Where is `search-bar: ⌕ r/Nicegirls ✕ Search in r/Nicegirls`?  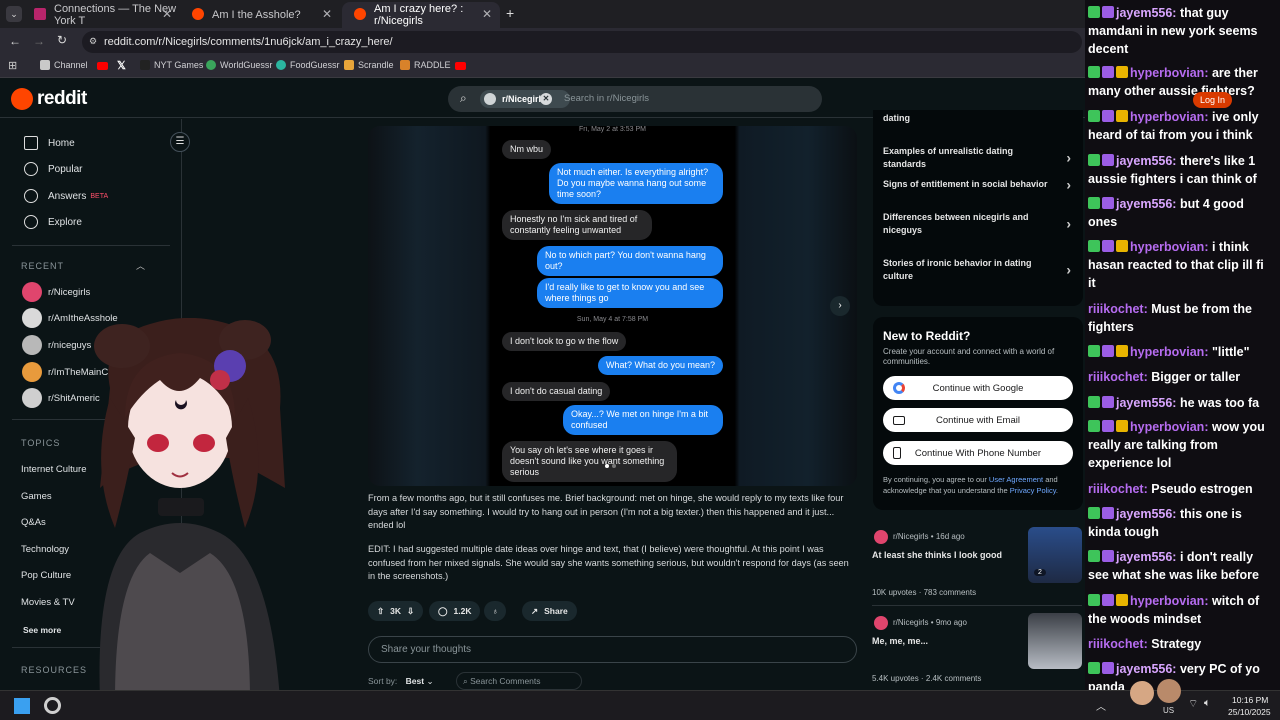 search-bar: ⌕ r/Nicegirls ✕ Search in r/Nicegirls is located at coordinates (635, 99).